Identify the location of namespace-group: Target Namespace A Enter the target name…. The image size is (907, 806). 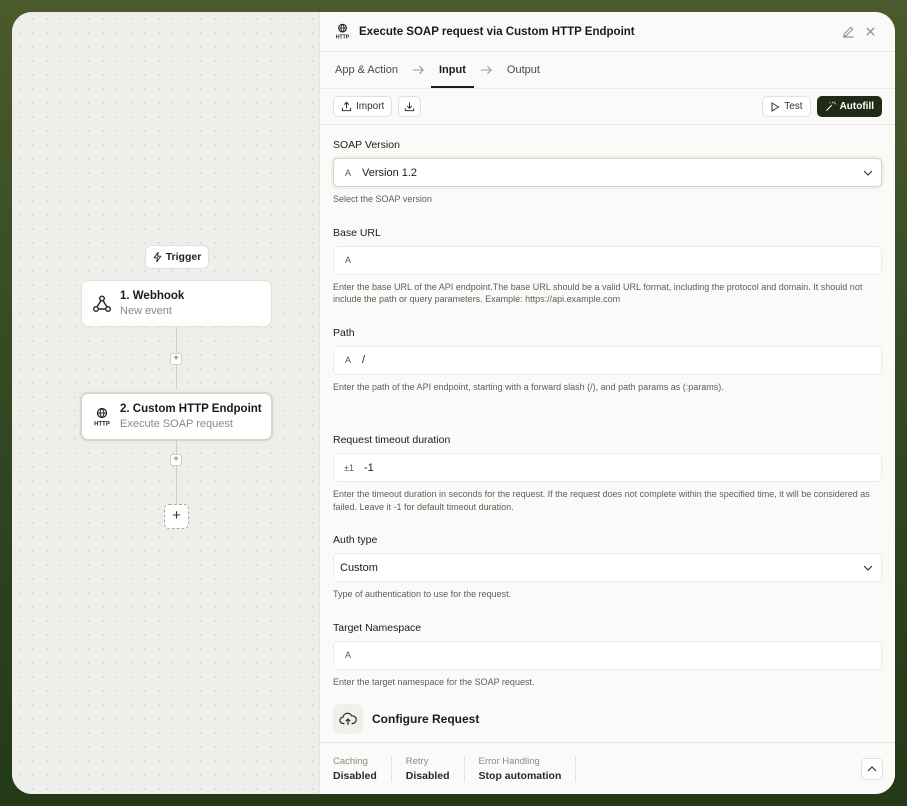
(607, 655).